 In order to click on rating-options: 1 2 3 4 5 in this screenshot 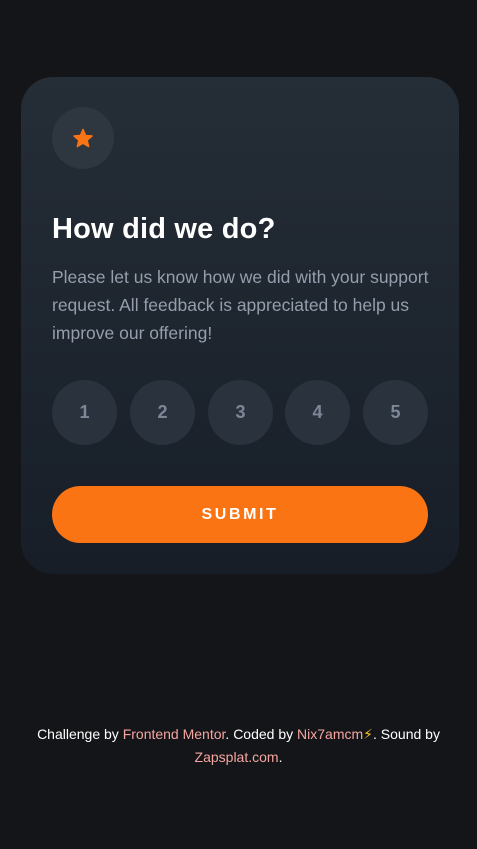, I will do `click(240, 412)`.